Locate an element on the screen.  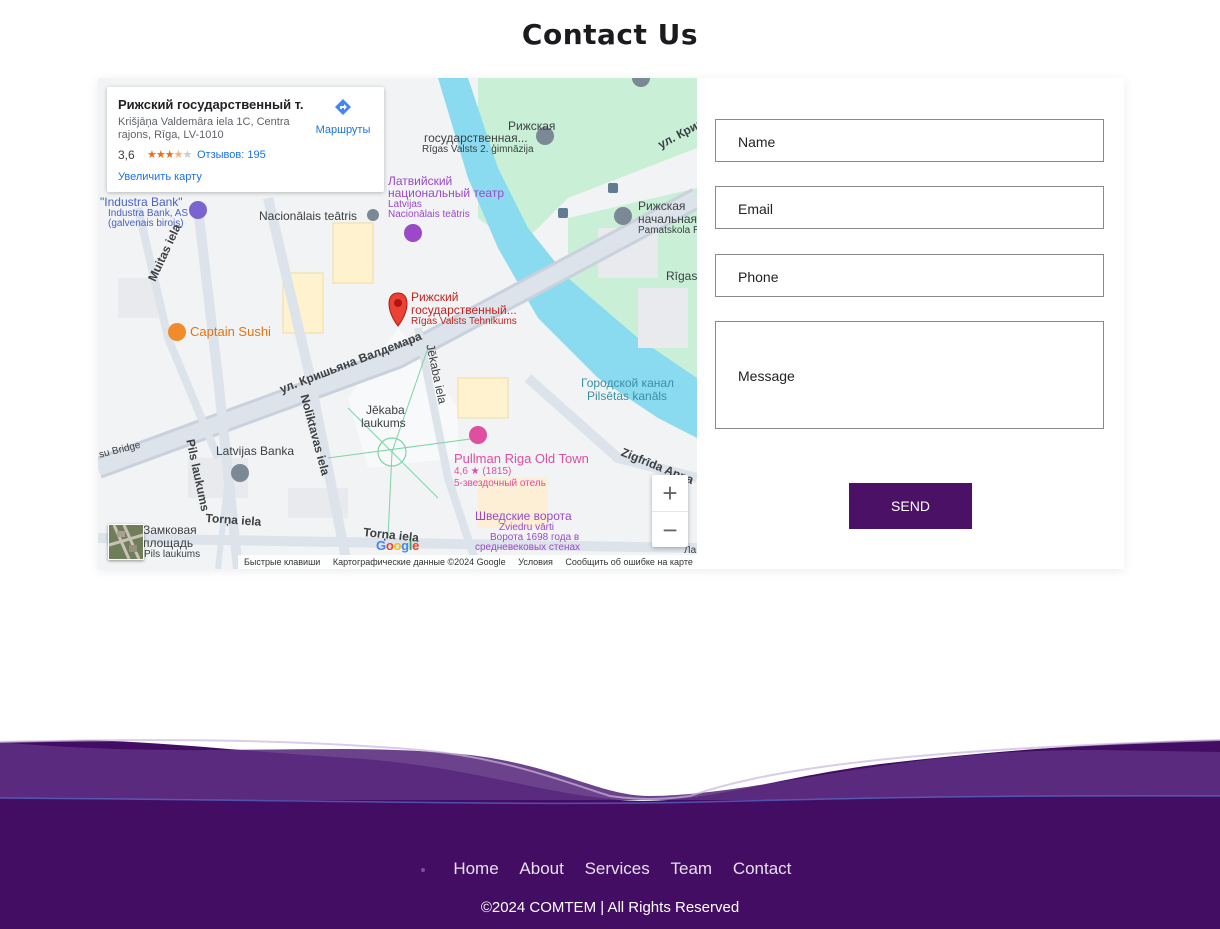
map-data-attribution: Картографические данные ©2024 Google is located at coordinates (419, 562).